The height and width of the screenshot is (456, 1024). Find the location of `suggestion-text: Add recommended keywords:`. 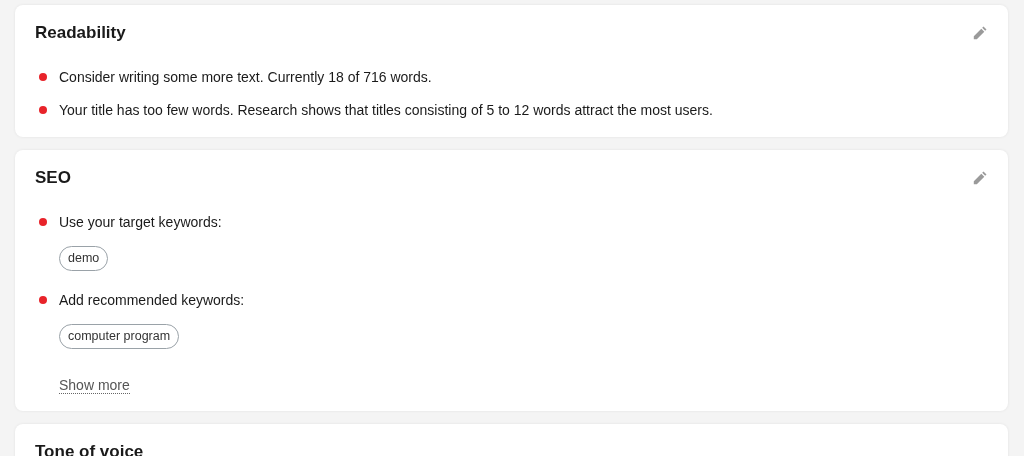

suggestion-text: Add recommended keywords: is located at coordinates (152, 300).